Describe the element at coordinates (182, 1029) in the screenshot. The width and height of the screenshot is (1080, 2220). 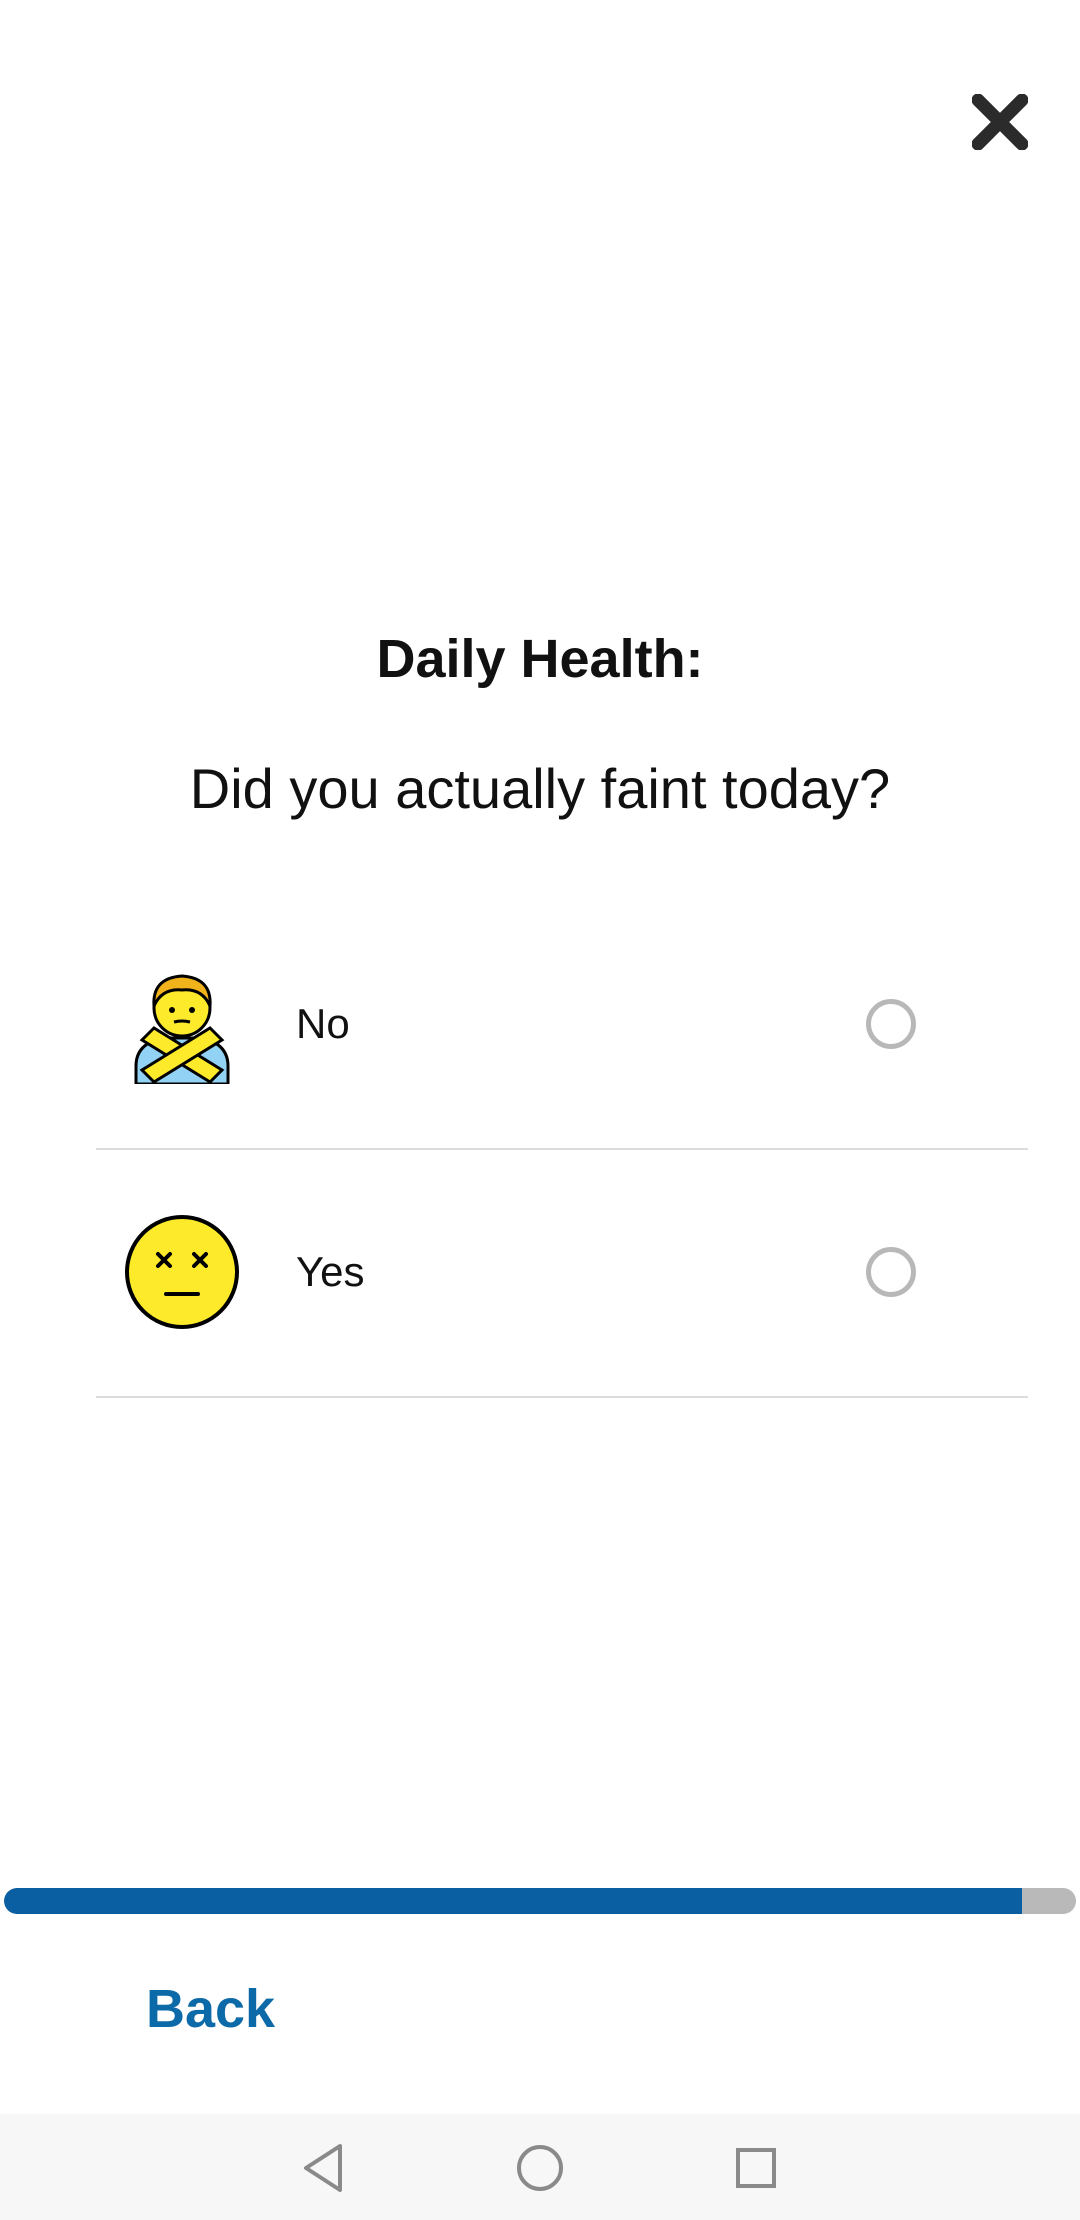
I see `person-gesturing-no-icon` at that location.